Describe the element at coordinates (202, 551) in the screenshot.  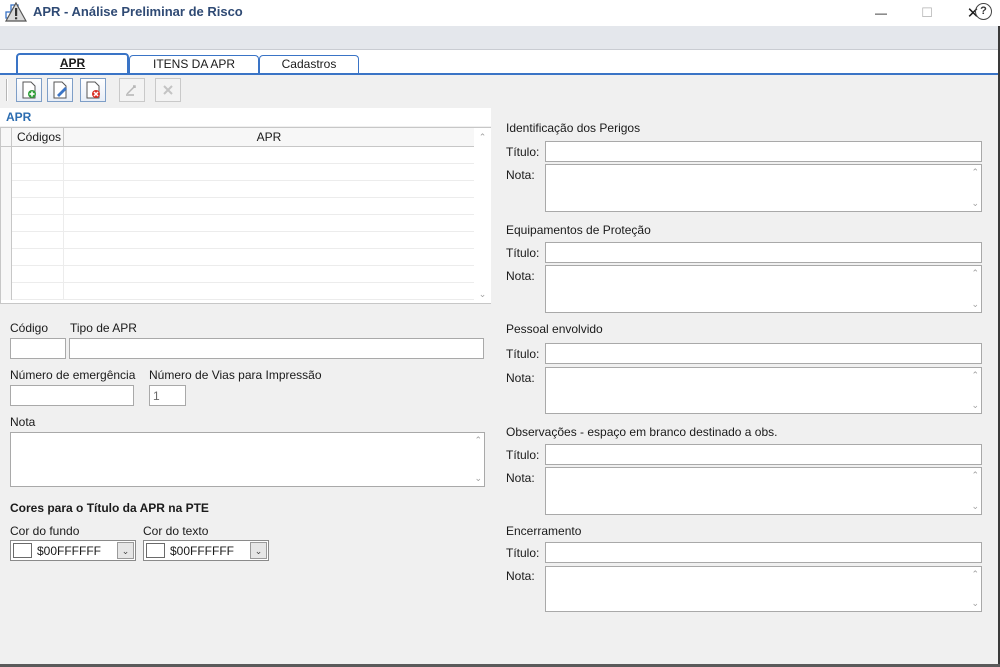
I see `cor-texto-value: $00FFFFFF` at that location.